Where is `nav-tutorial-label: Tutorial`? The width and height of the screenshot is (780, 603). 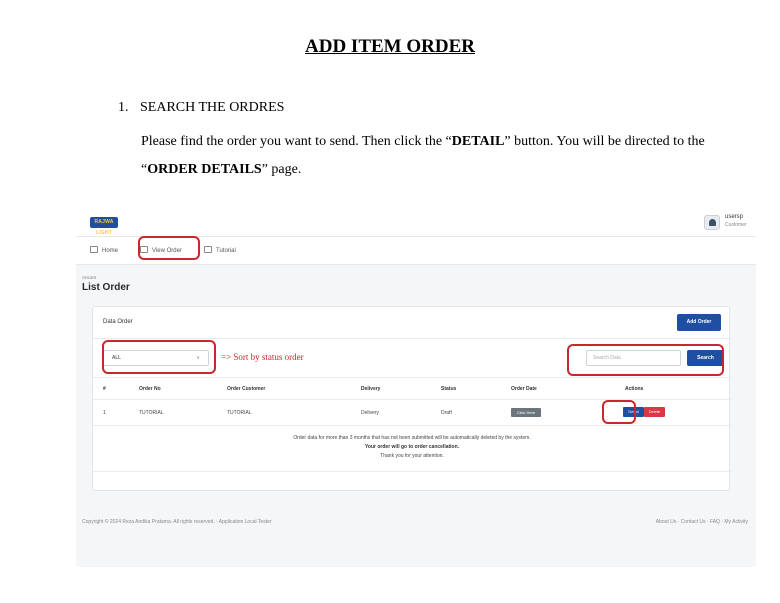
nav-tutorial-label: Tutorial is located at coordinates (226, 251).